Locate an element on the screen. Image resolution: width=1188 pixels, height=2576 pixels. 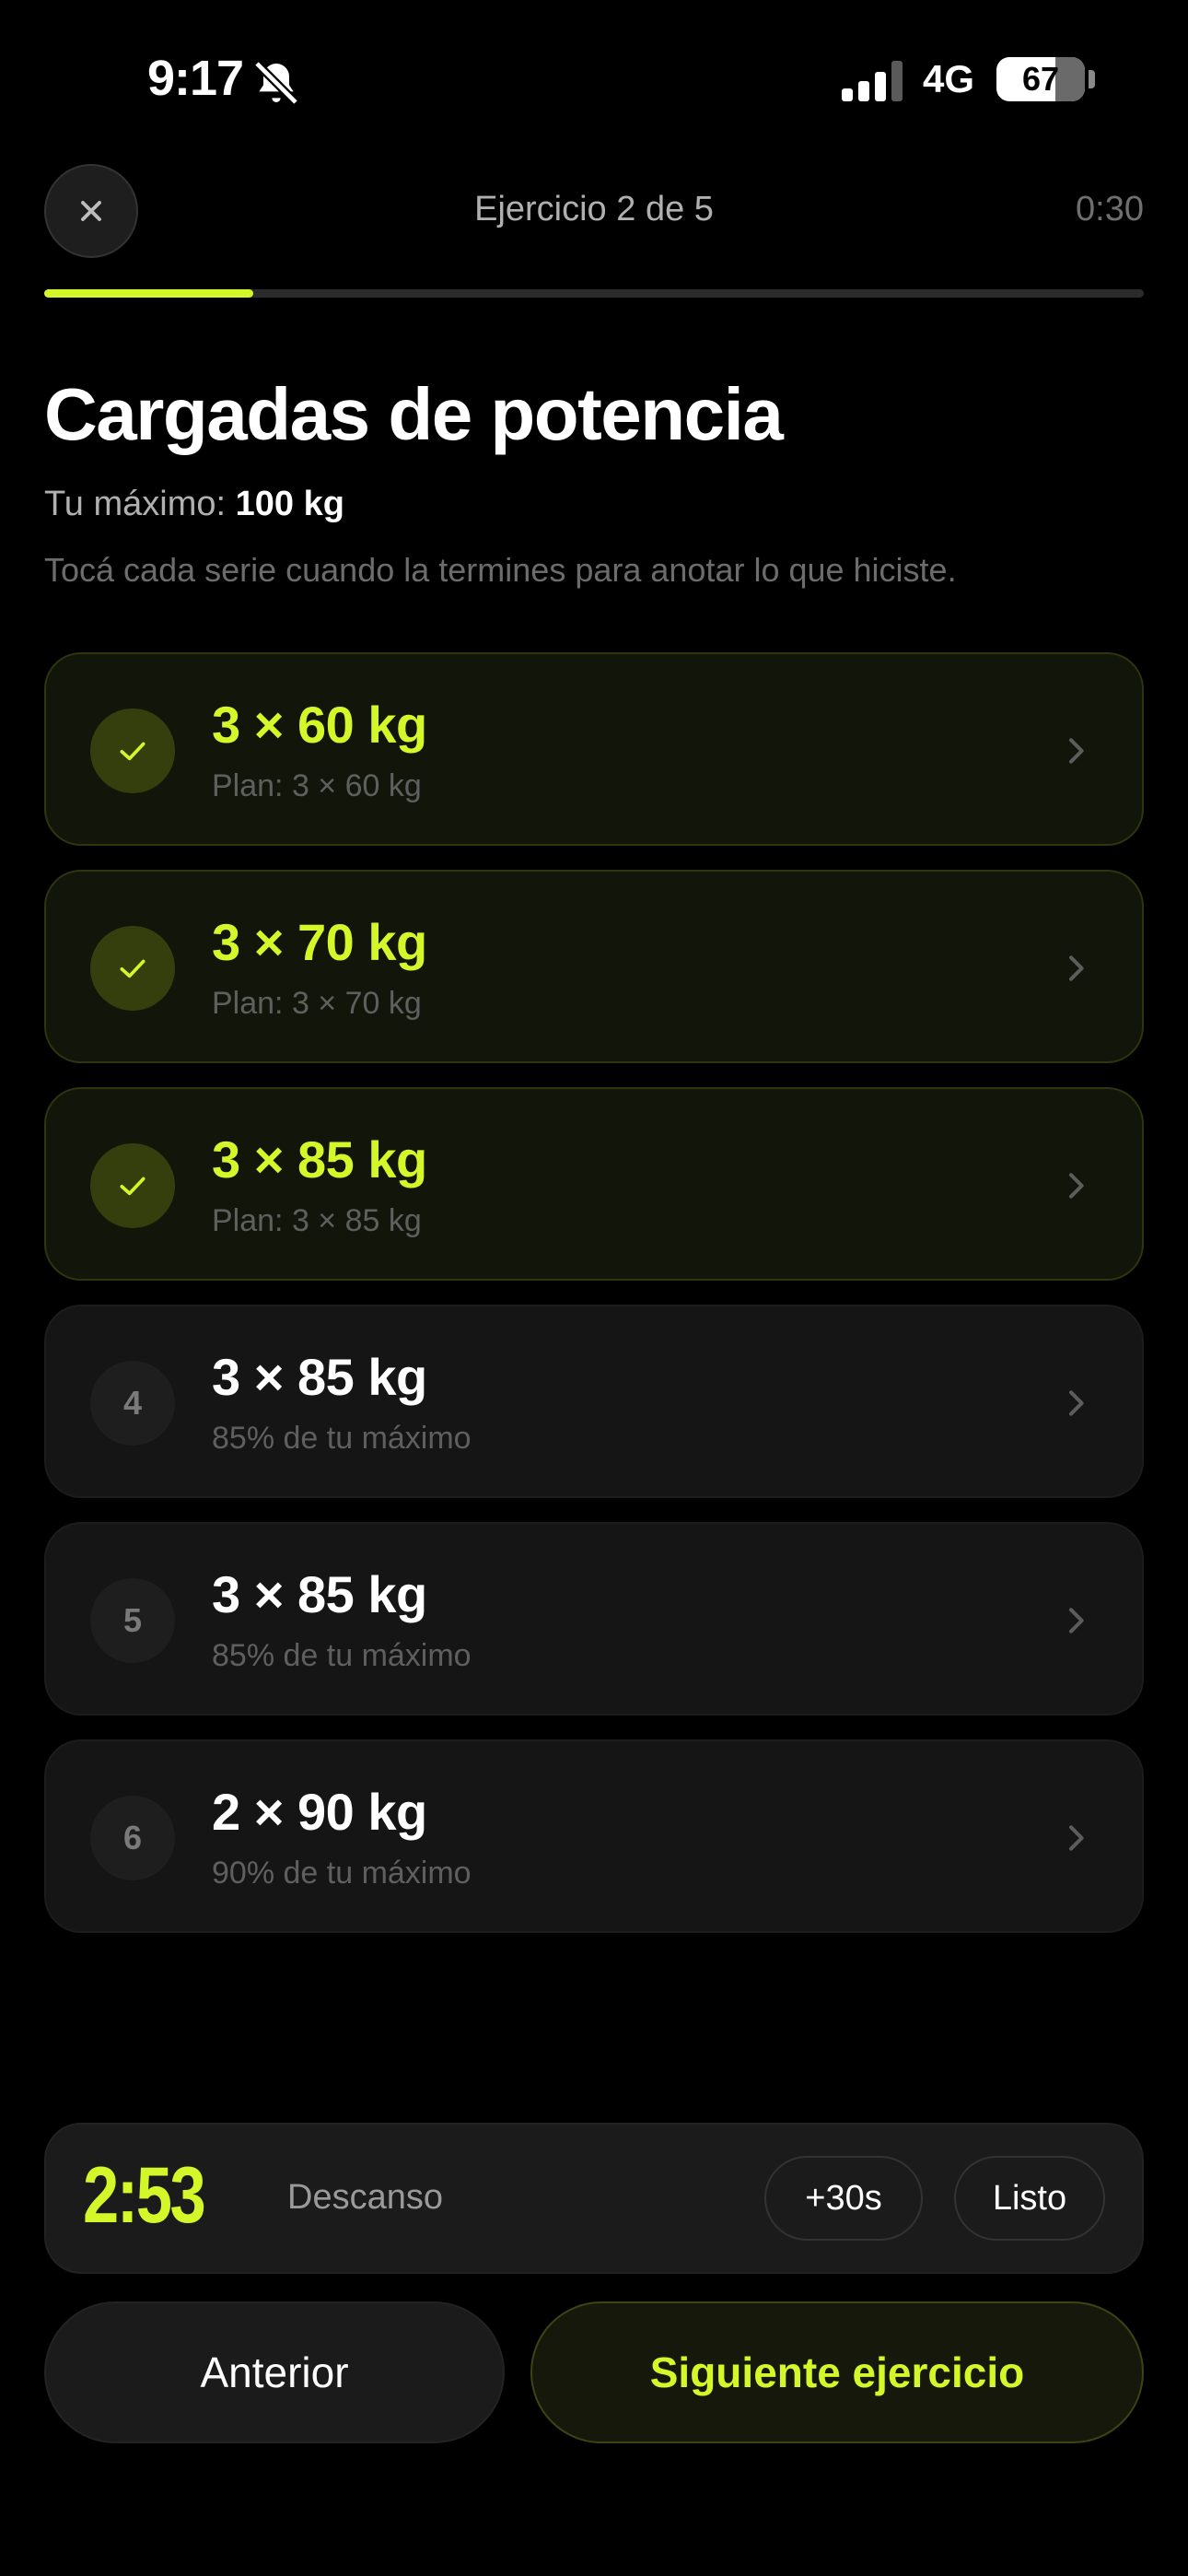
max-line: Tu máximo: 100 kg is located at coordinates (194, 504).